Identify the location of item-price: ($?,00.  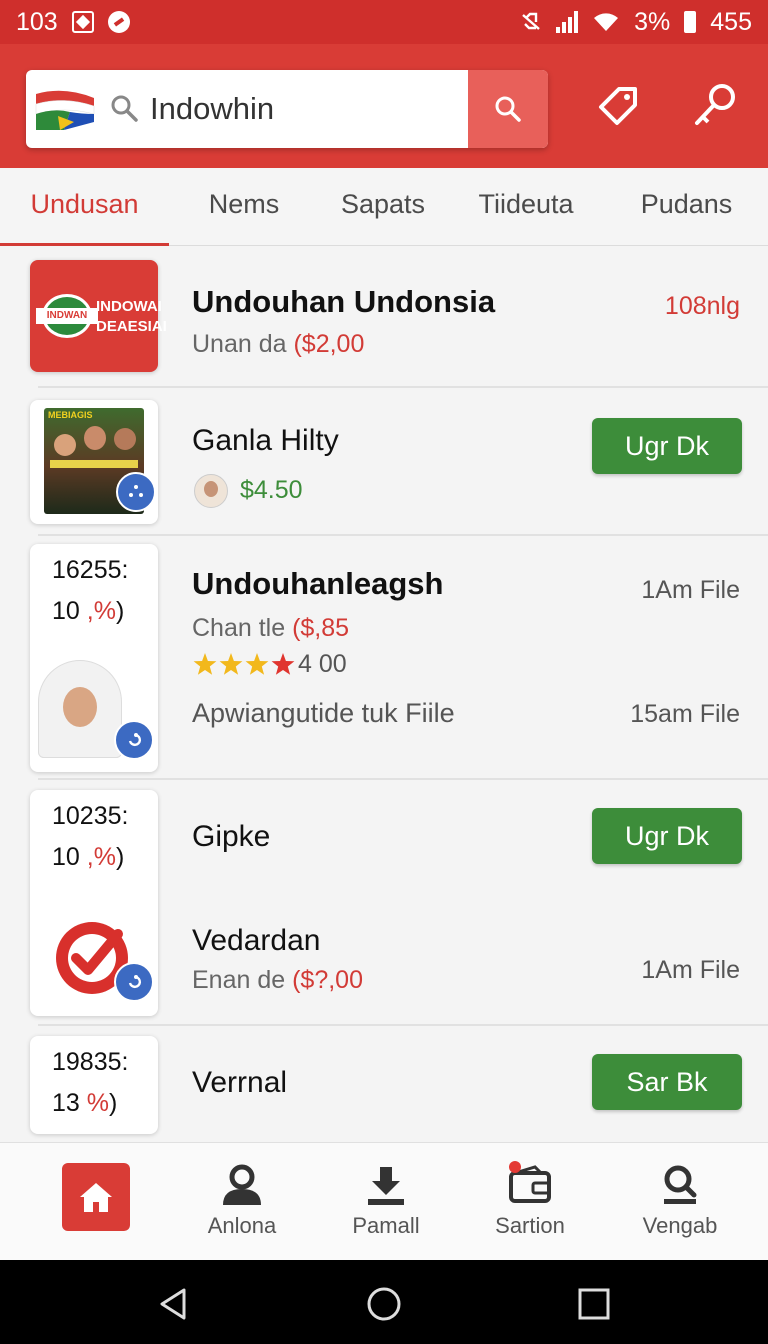
(327, 980).